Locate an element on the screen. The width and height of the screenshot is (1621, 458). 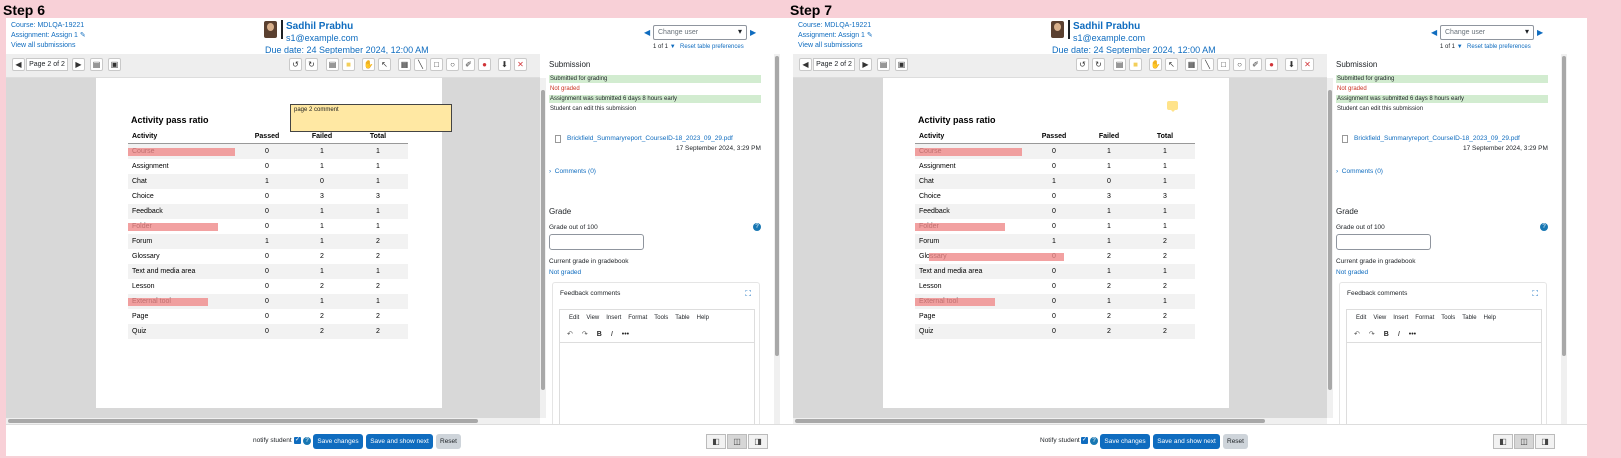
comments-link: › Comments (0) is located at coordinates (1359, 171).